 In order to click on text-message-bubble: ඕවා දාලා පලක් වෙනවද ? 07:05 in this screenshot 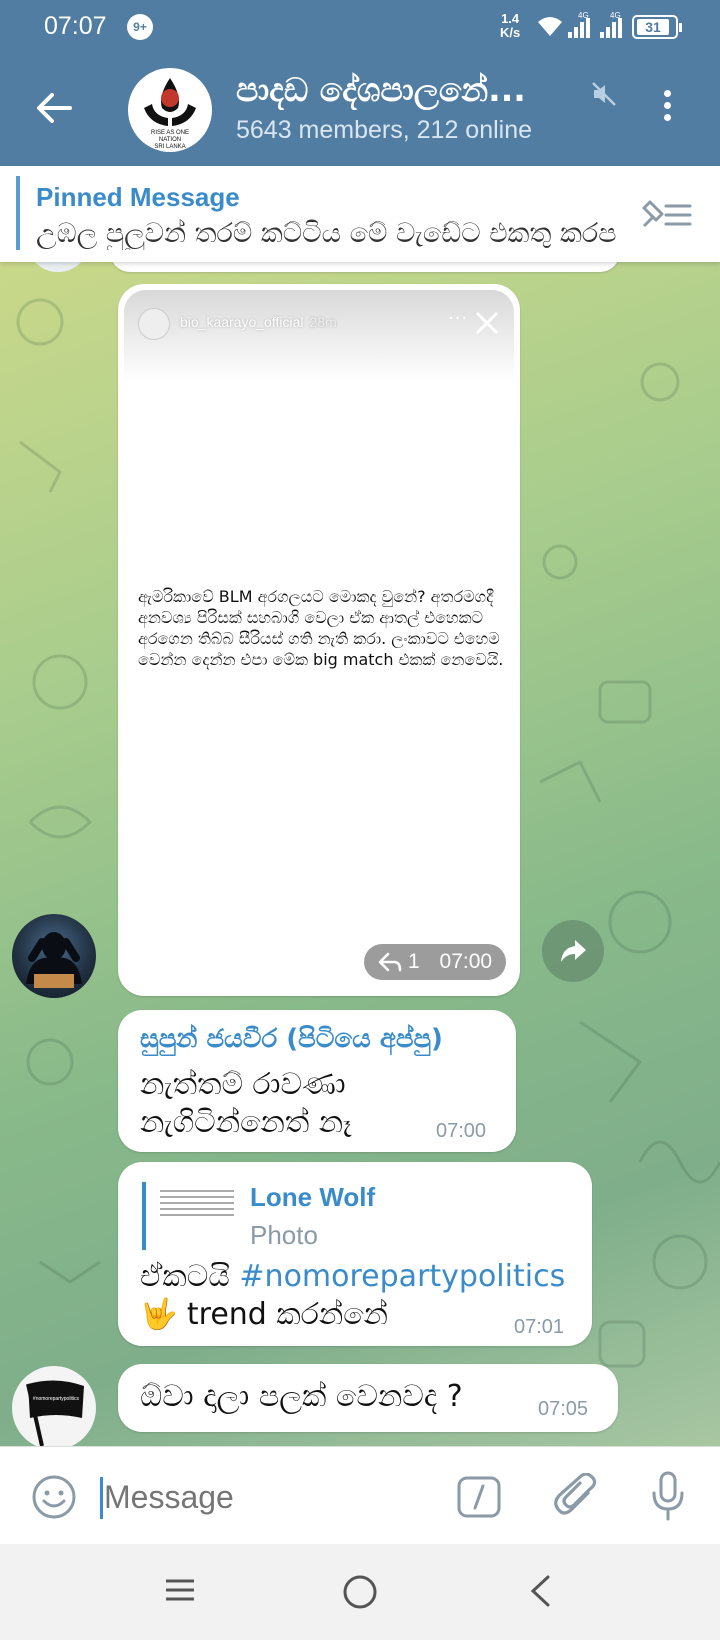, I will do `click(368, 1398)`.